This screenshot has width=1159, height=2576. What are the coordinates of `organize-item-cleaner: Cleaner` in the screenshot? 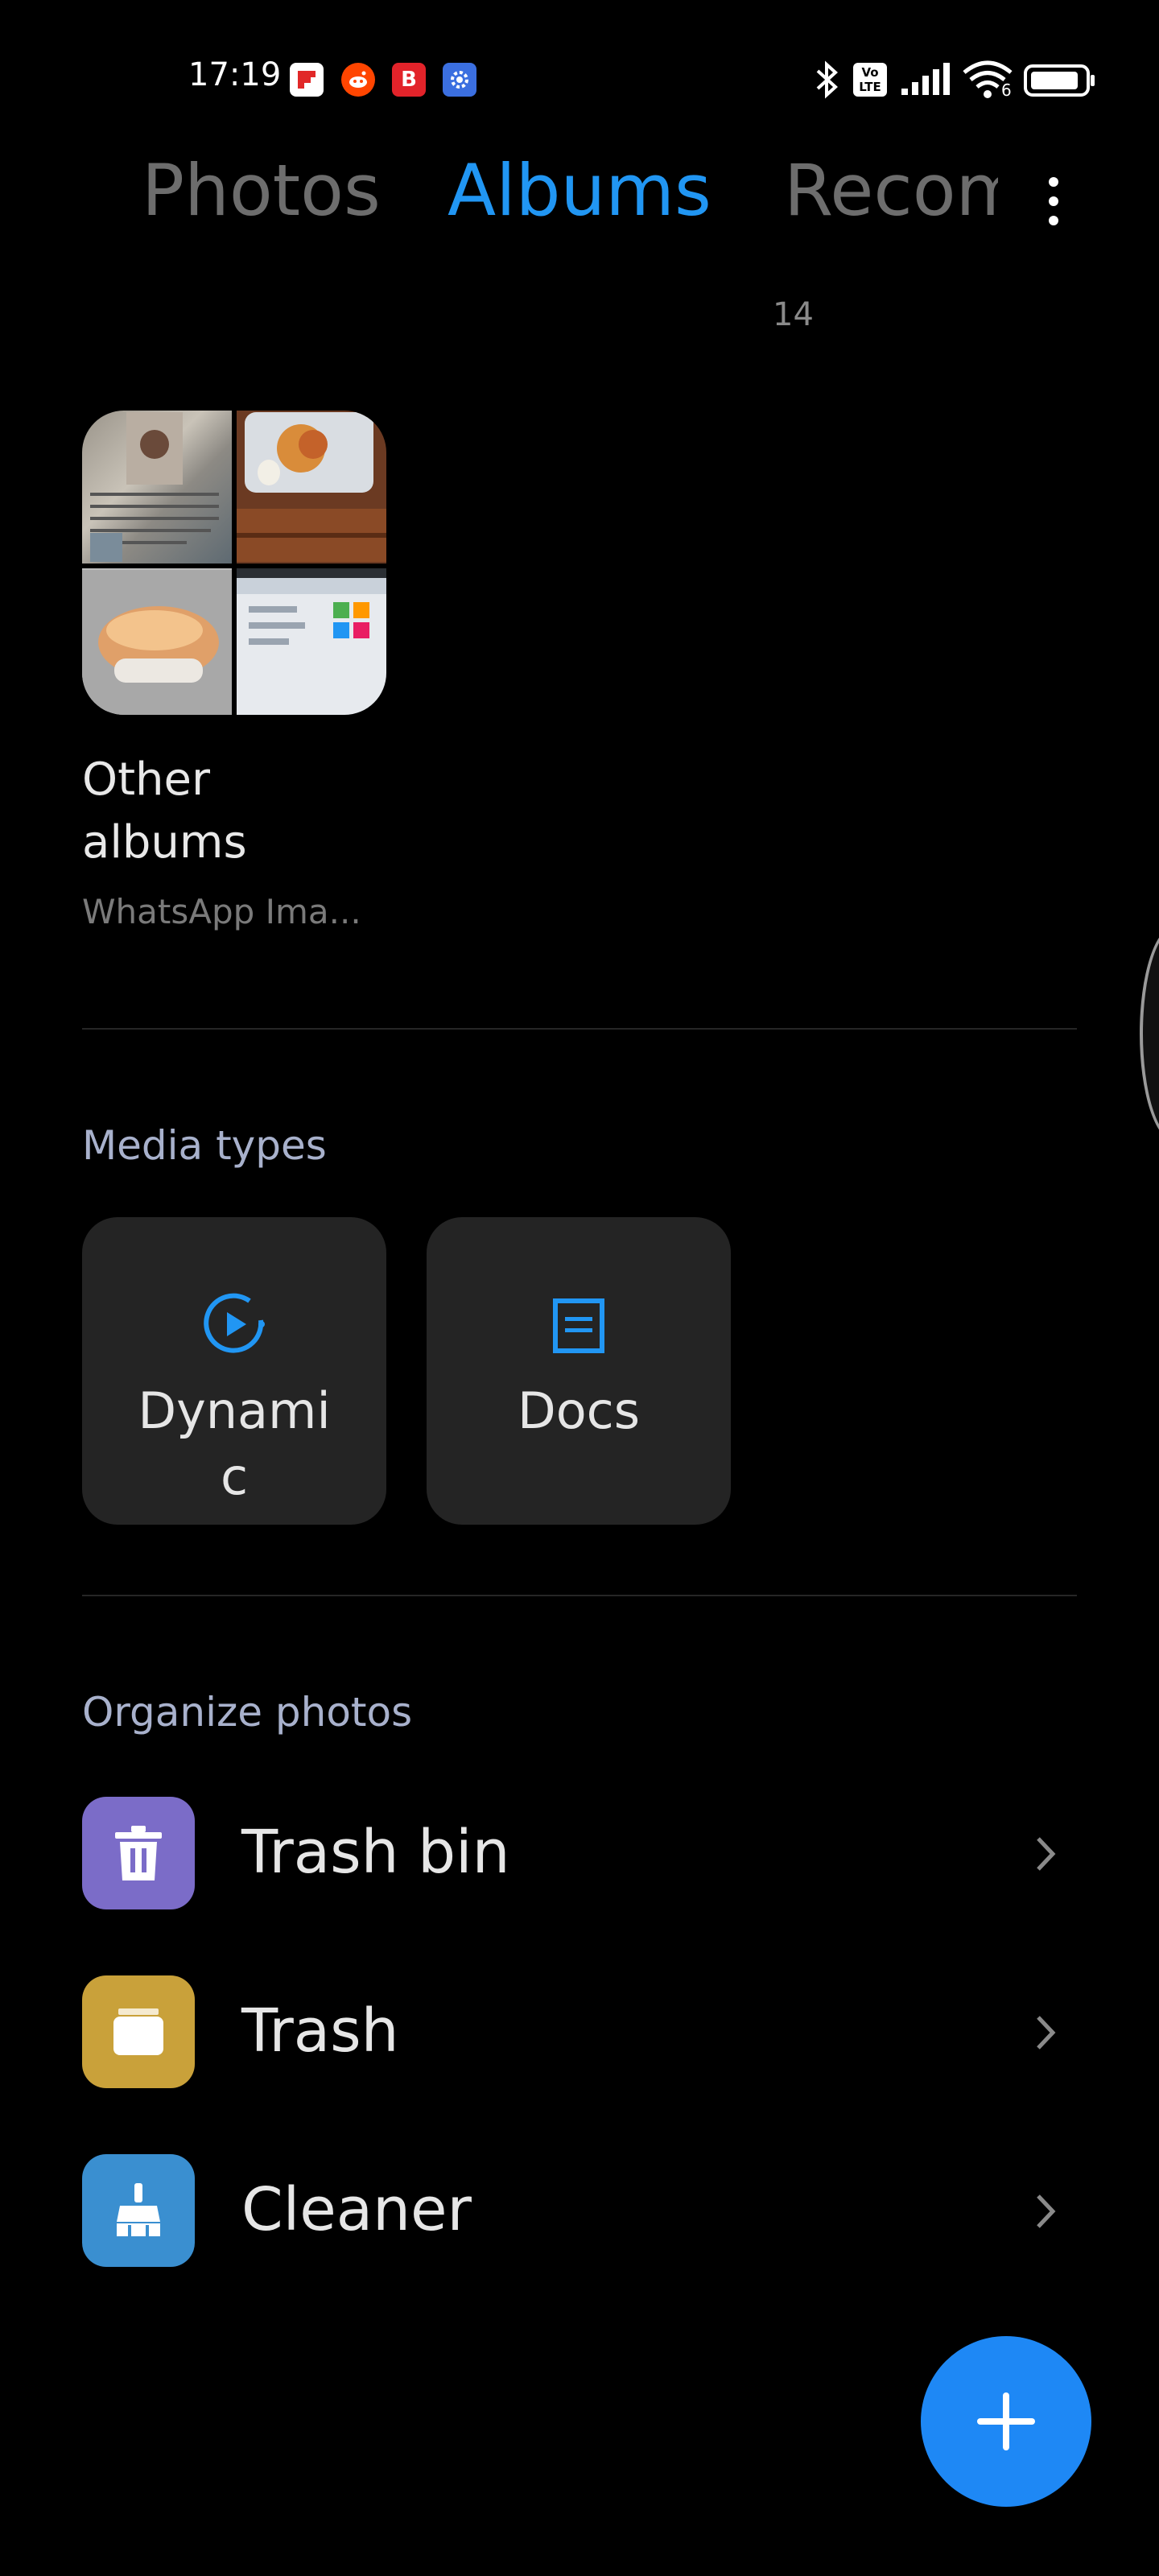 It's located at (579, 2210).